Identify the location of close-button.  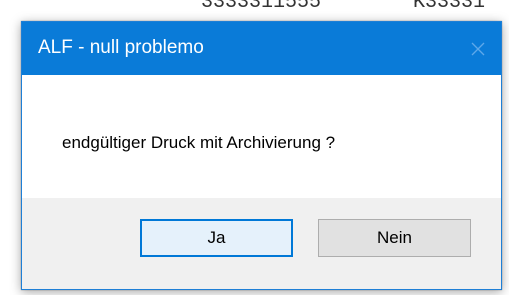
(478, 48).